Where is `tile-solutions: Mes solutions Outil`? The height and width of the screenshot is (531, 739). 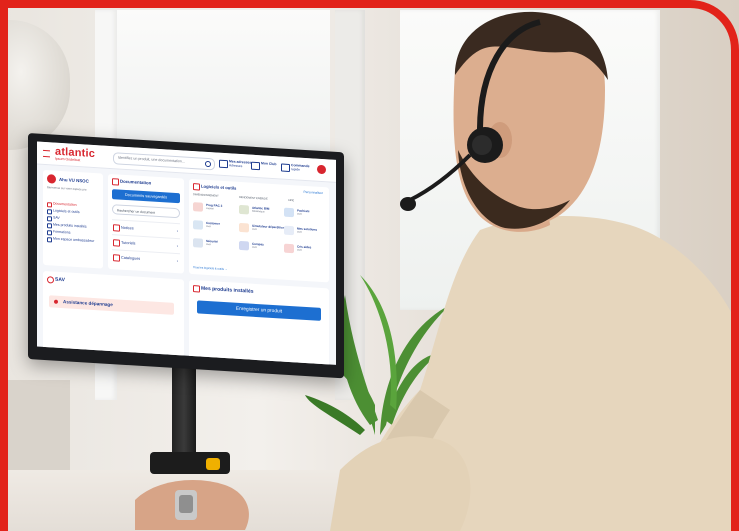
tile-solutions: Mes solutions Outil is located at coordinates (305, 232).